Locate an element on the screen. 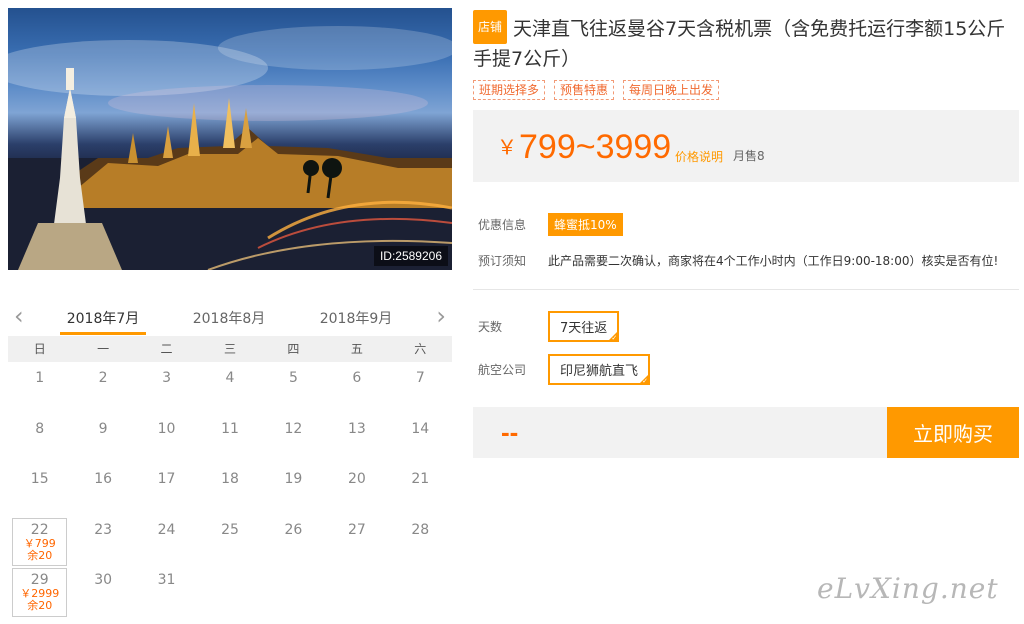  day-number: 21 is located at coordinates (420, 479).